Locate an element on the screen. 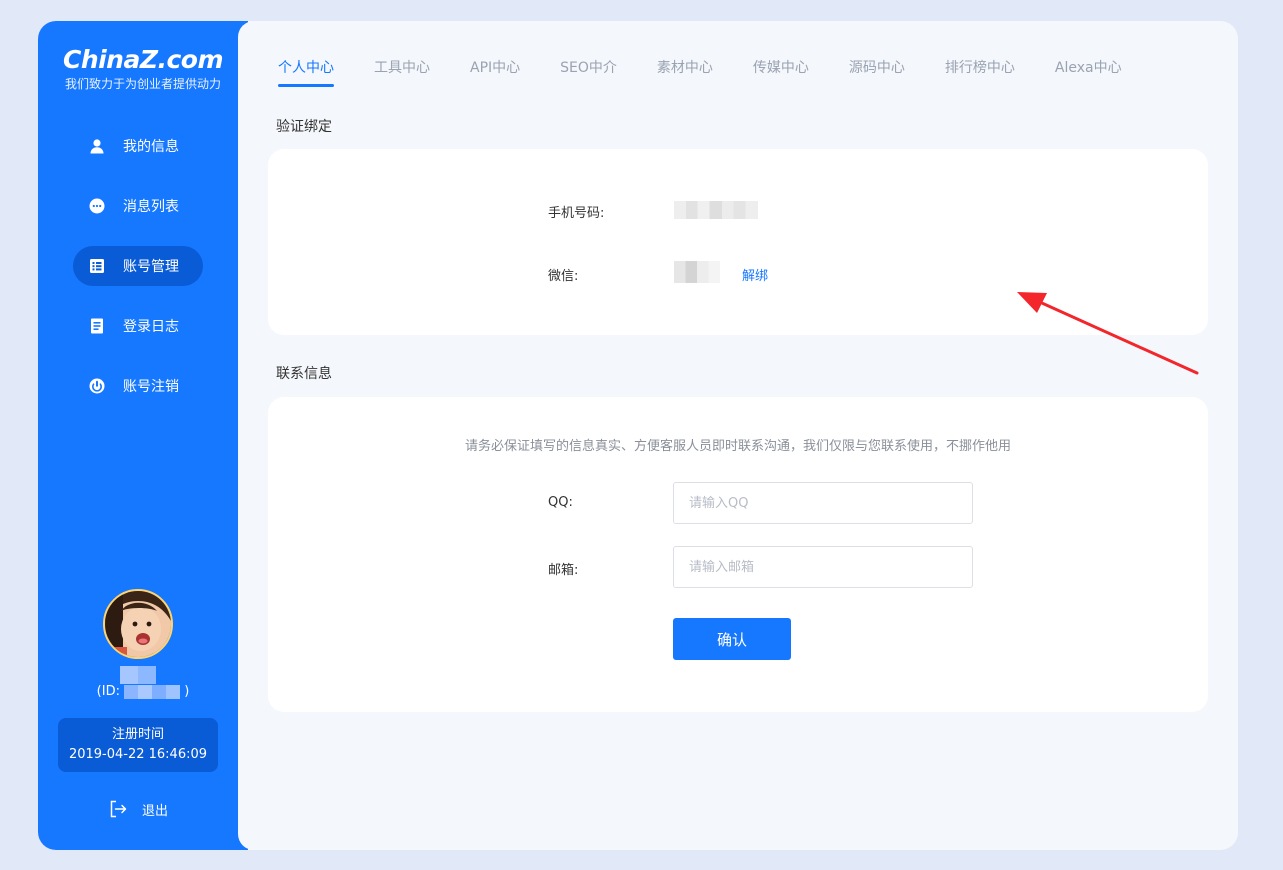 Image resolution: width=1283 pixels, height=870 pixels. logout-label: 退出 is located at coordinates (155, 811).